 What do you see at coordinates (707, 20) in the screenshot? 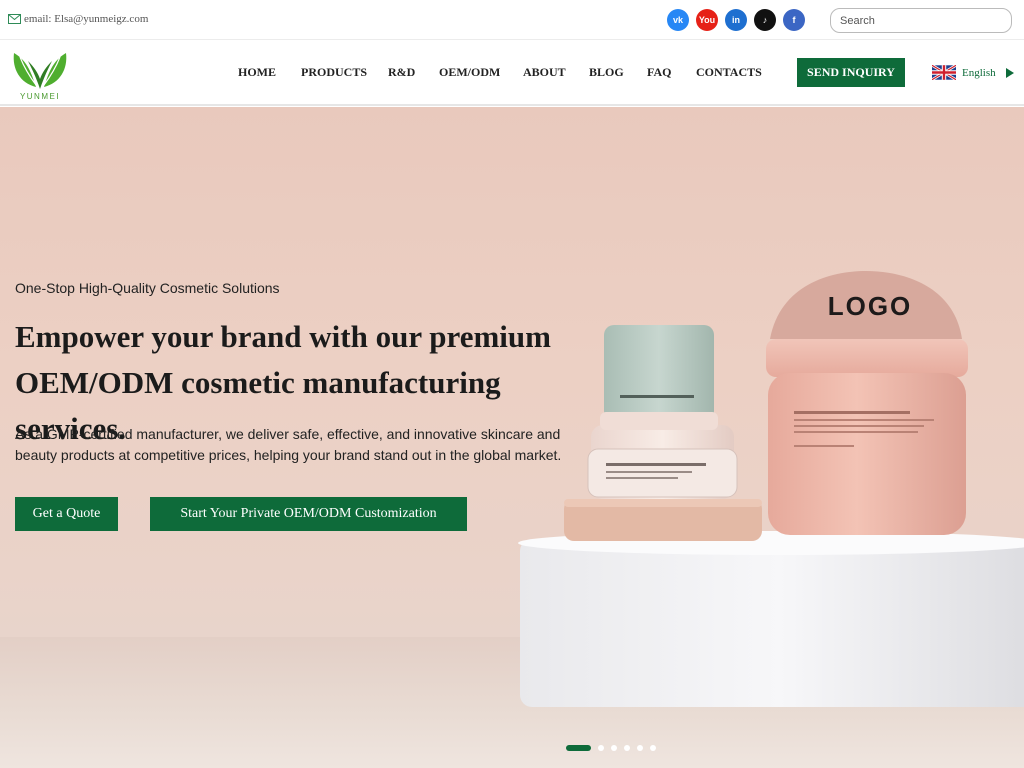
I see `youtube-icon: You` at bounding box center [707, 20].